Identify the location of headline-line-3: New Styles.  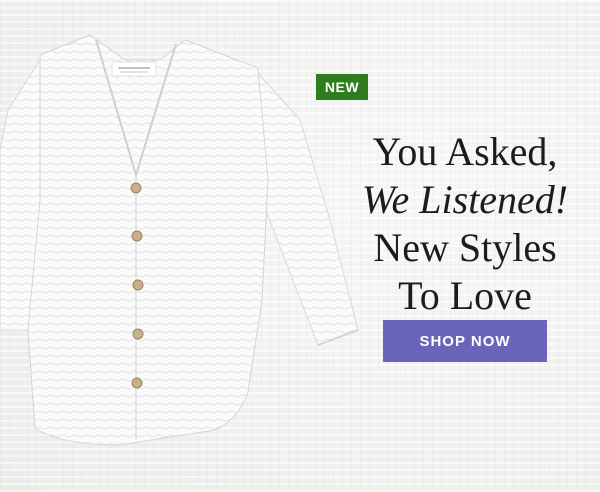
(465, 247).